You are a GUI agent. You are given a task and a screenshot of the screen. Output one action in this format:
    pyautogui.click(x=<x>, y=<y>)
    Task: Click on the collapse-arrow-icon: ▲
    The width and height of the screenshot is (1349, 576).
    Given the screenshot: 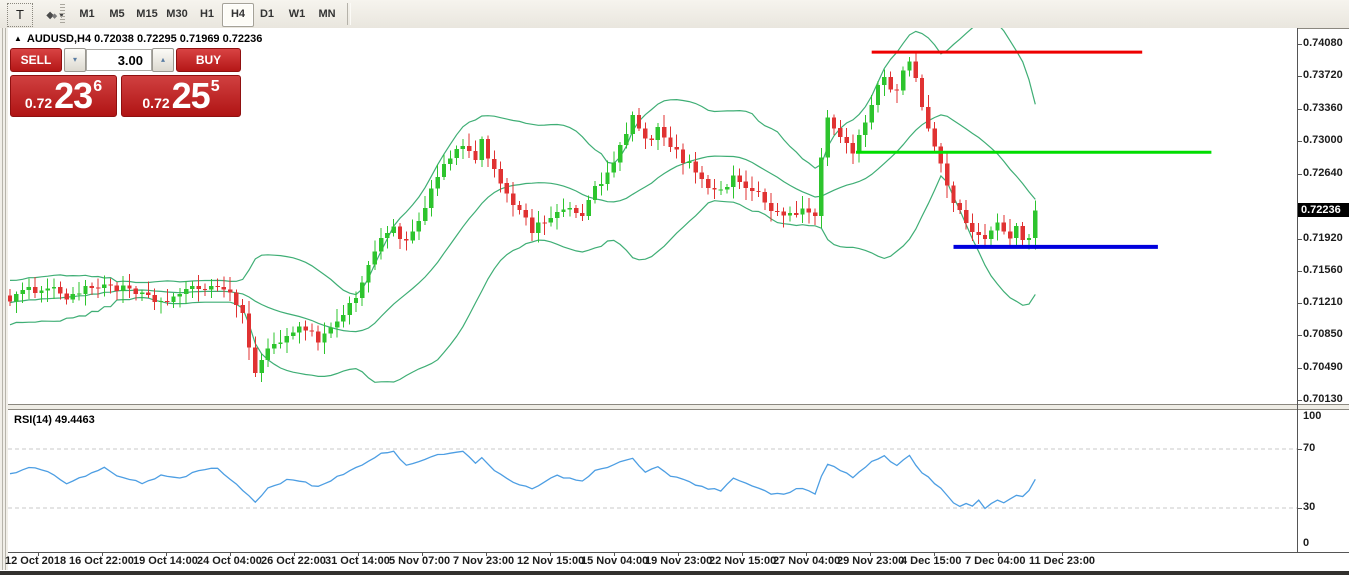 What is the action you would take?
    pyautogui.click(x=18, y=38)
    